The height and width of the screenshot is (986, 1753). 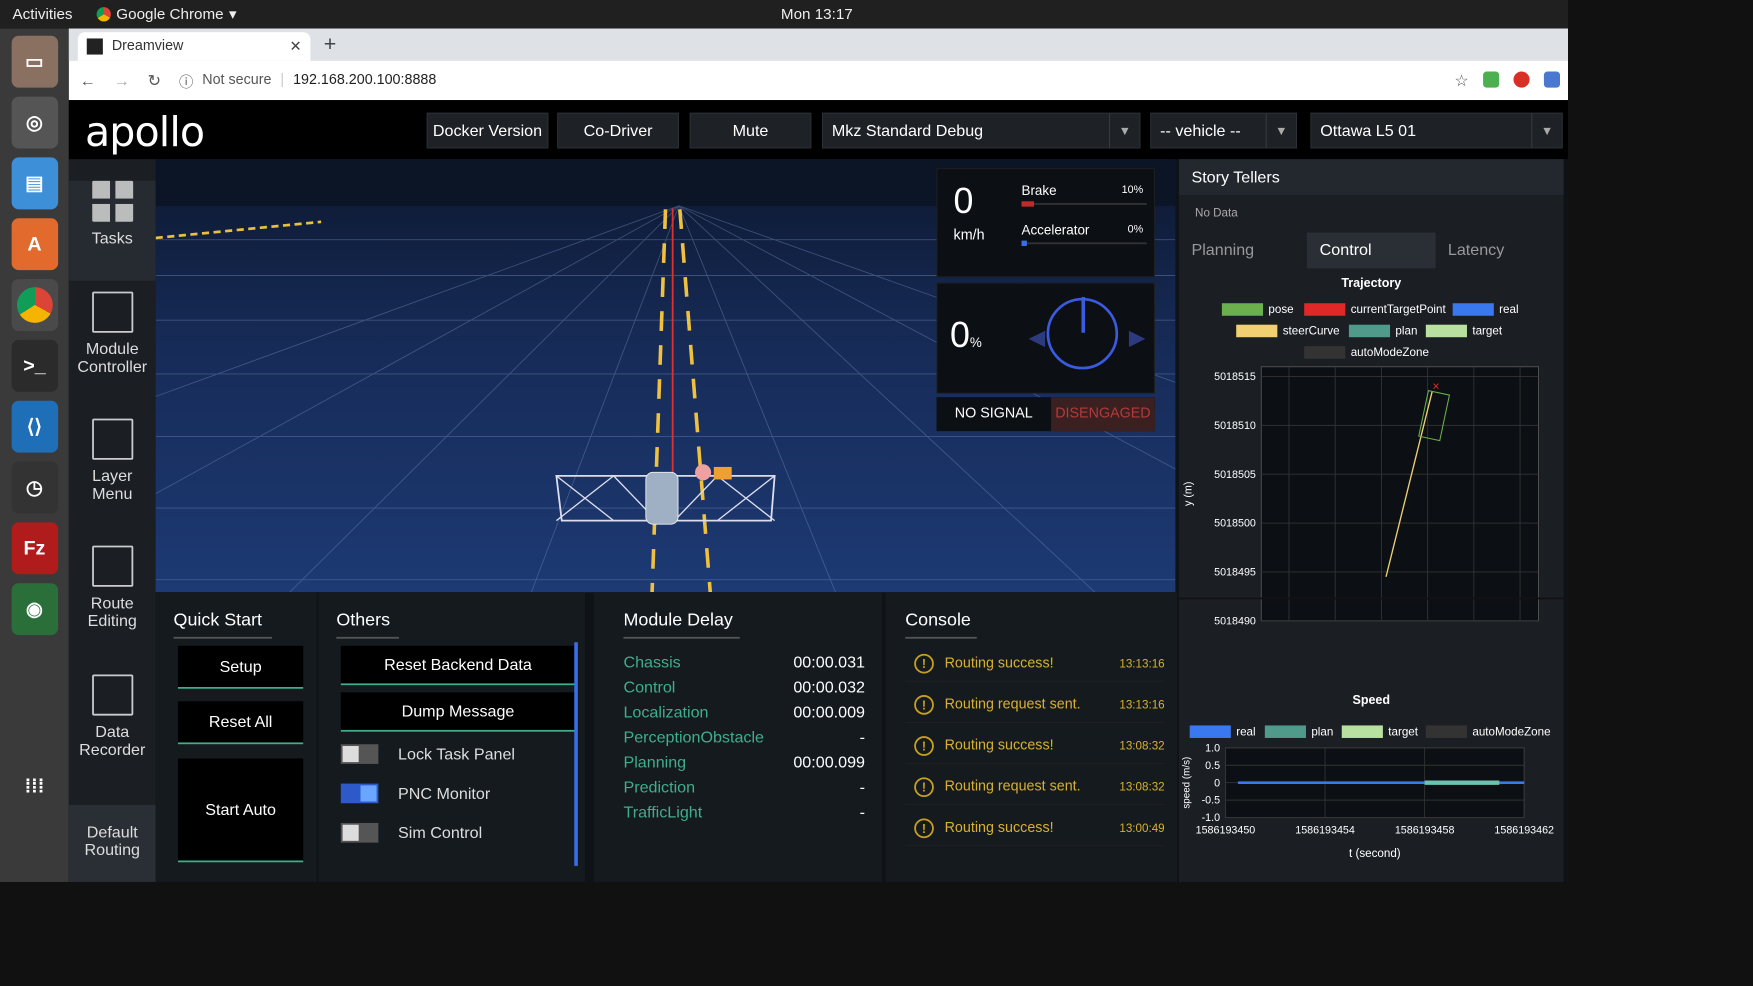 What do you see at coordinates (1226, 831) in the screenshot?
I see `x-tick-label: 1586193450` at bounding box center [1226, 831].